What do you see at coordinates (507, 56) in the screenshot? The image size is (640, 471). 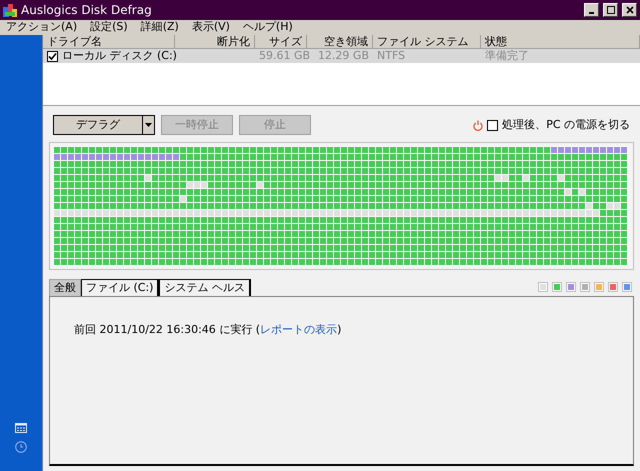 I see `table-cell-text: 準備完了` at bounding box center [507, 56].